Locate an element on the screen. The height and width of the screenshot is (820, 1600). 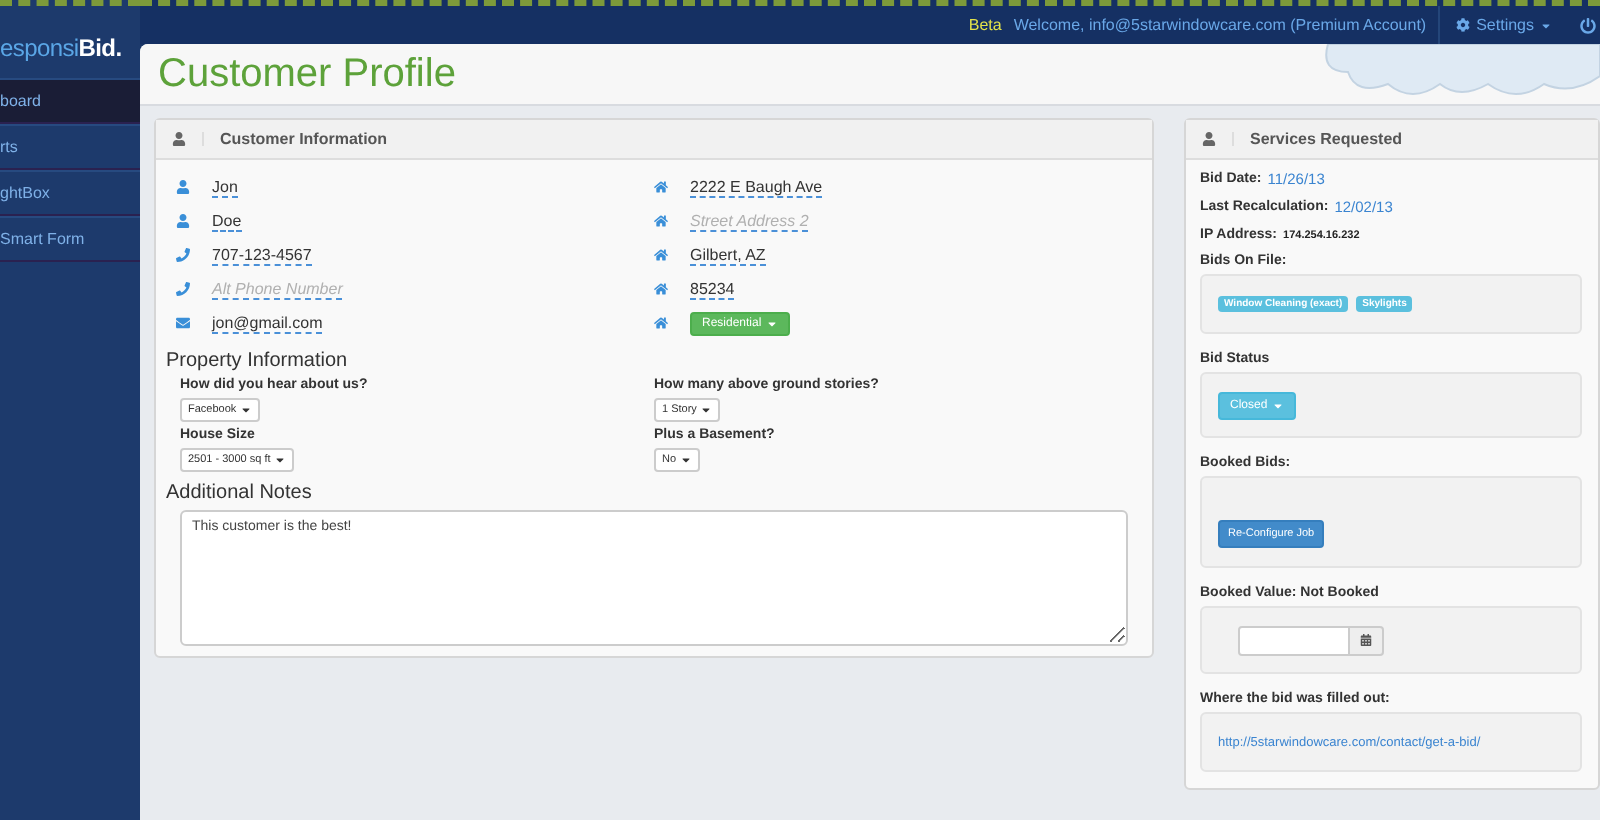
editable-field: Jon is located at coordinates (225, 187).